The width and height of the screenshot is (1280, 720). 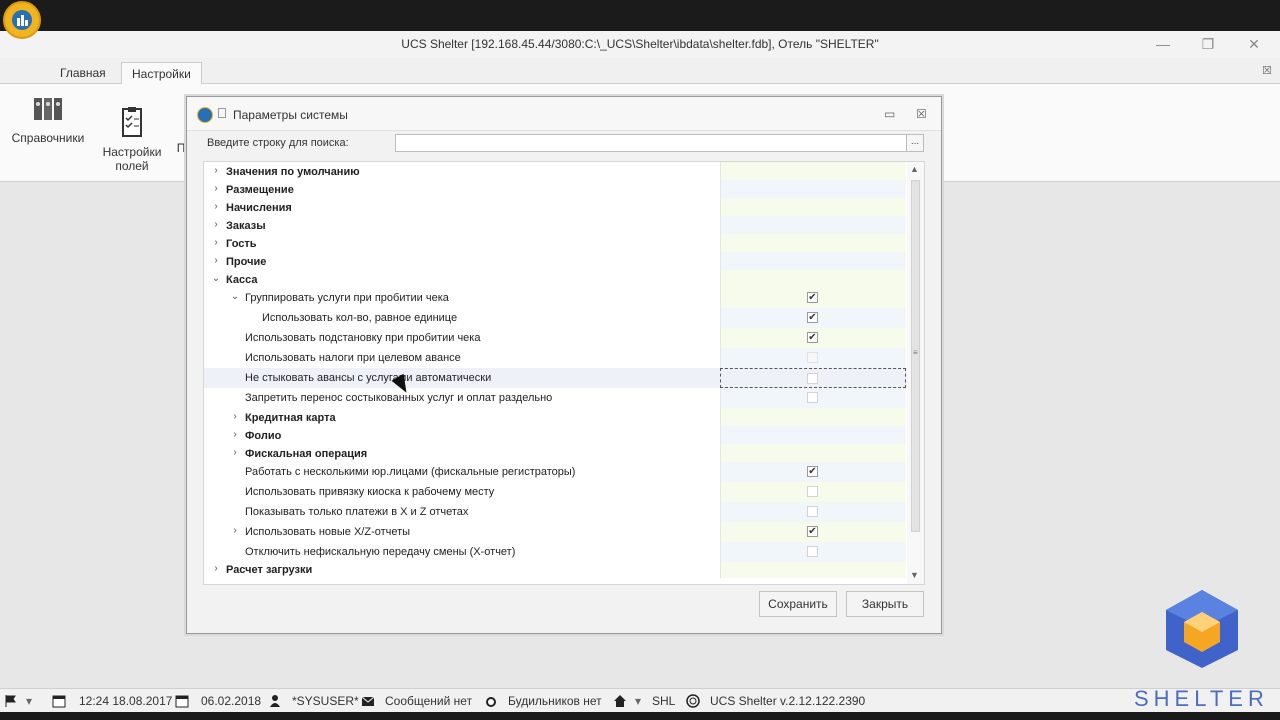 What do you see at coordinates (555, 261) in the screenshot?
I see `settings-row: › Прочие` at bounding box center [555, 261].